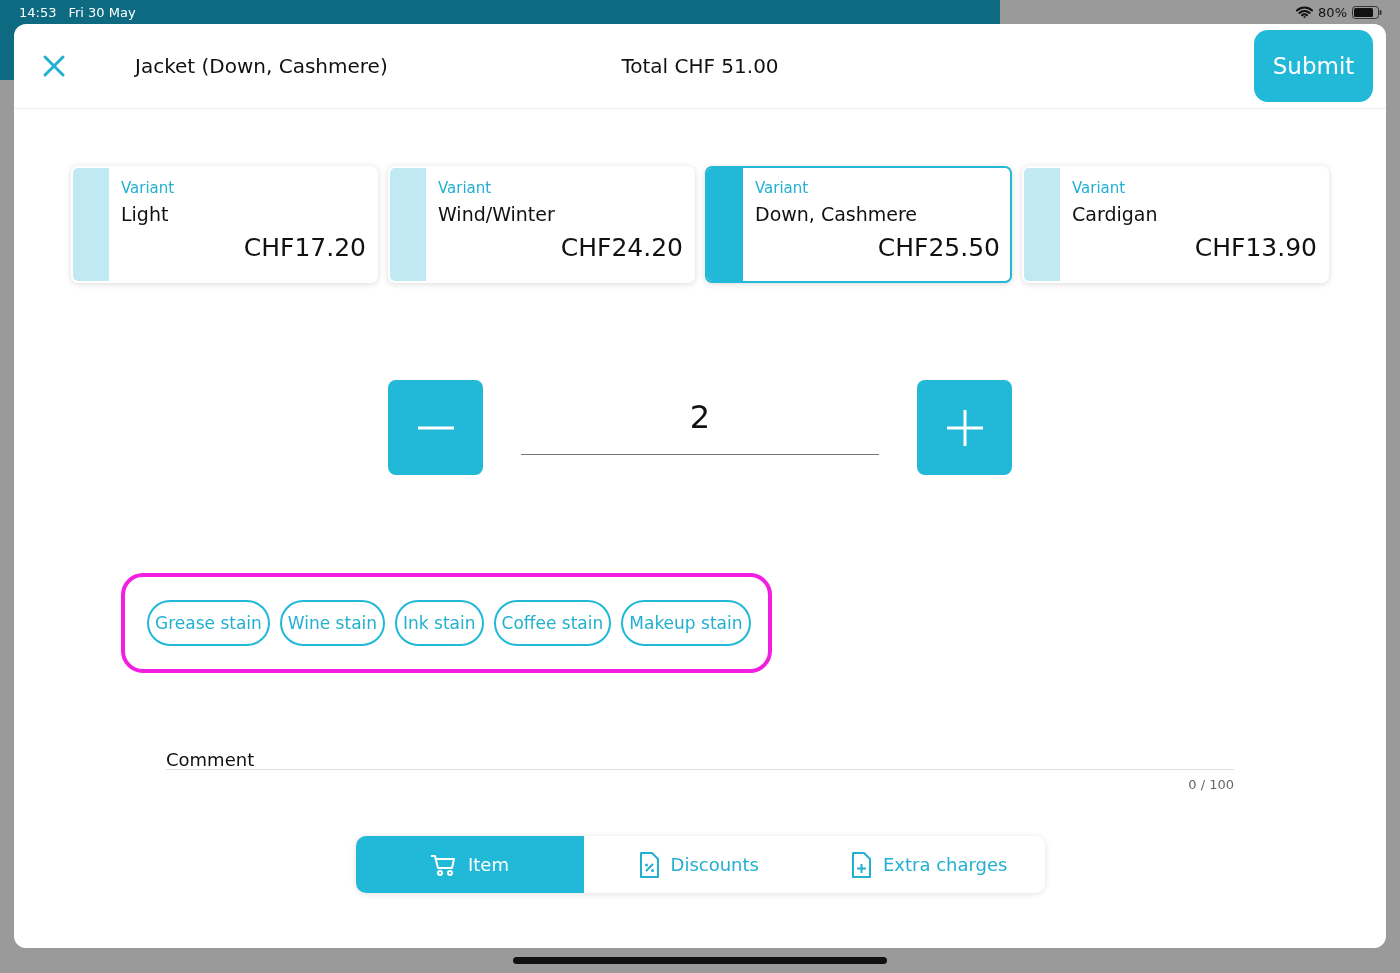 The height and width of the screenshot is (973, 1400). I want to click on plus-icon, so click(964, 427).